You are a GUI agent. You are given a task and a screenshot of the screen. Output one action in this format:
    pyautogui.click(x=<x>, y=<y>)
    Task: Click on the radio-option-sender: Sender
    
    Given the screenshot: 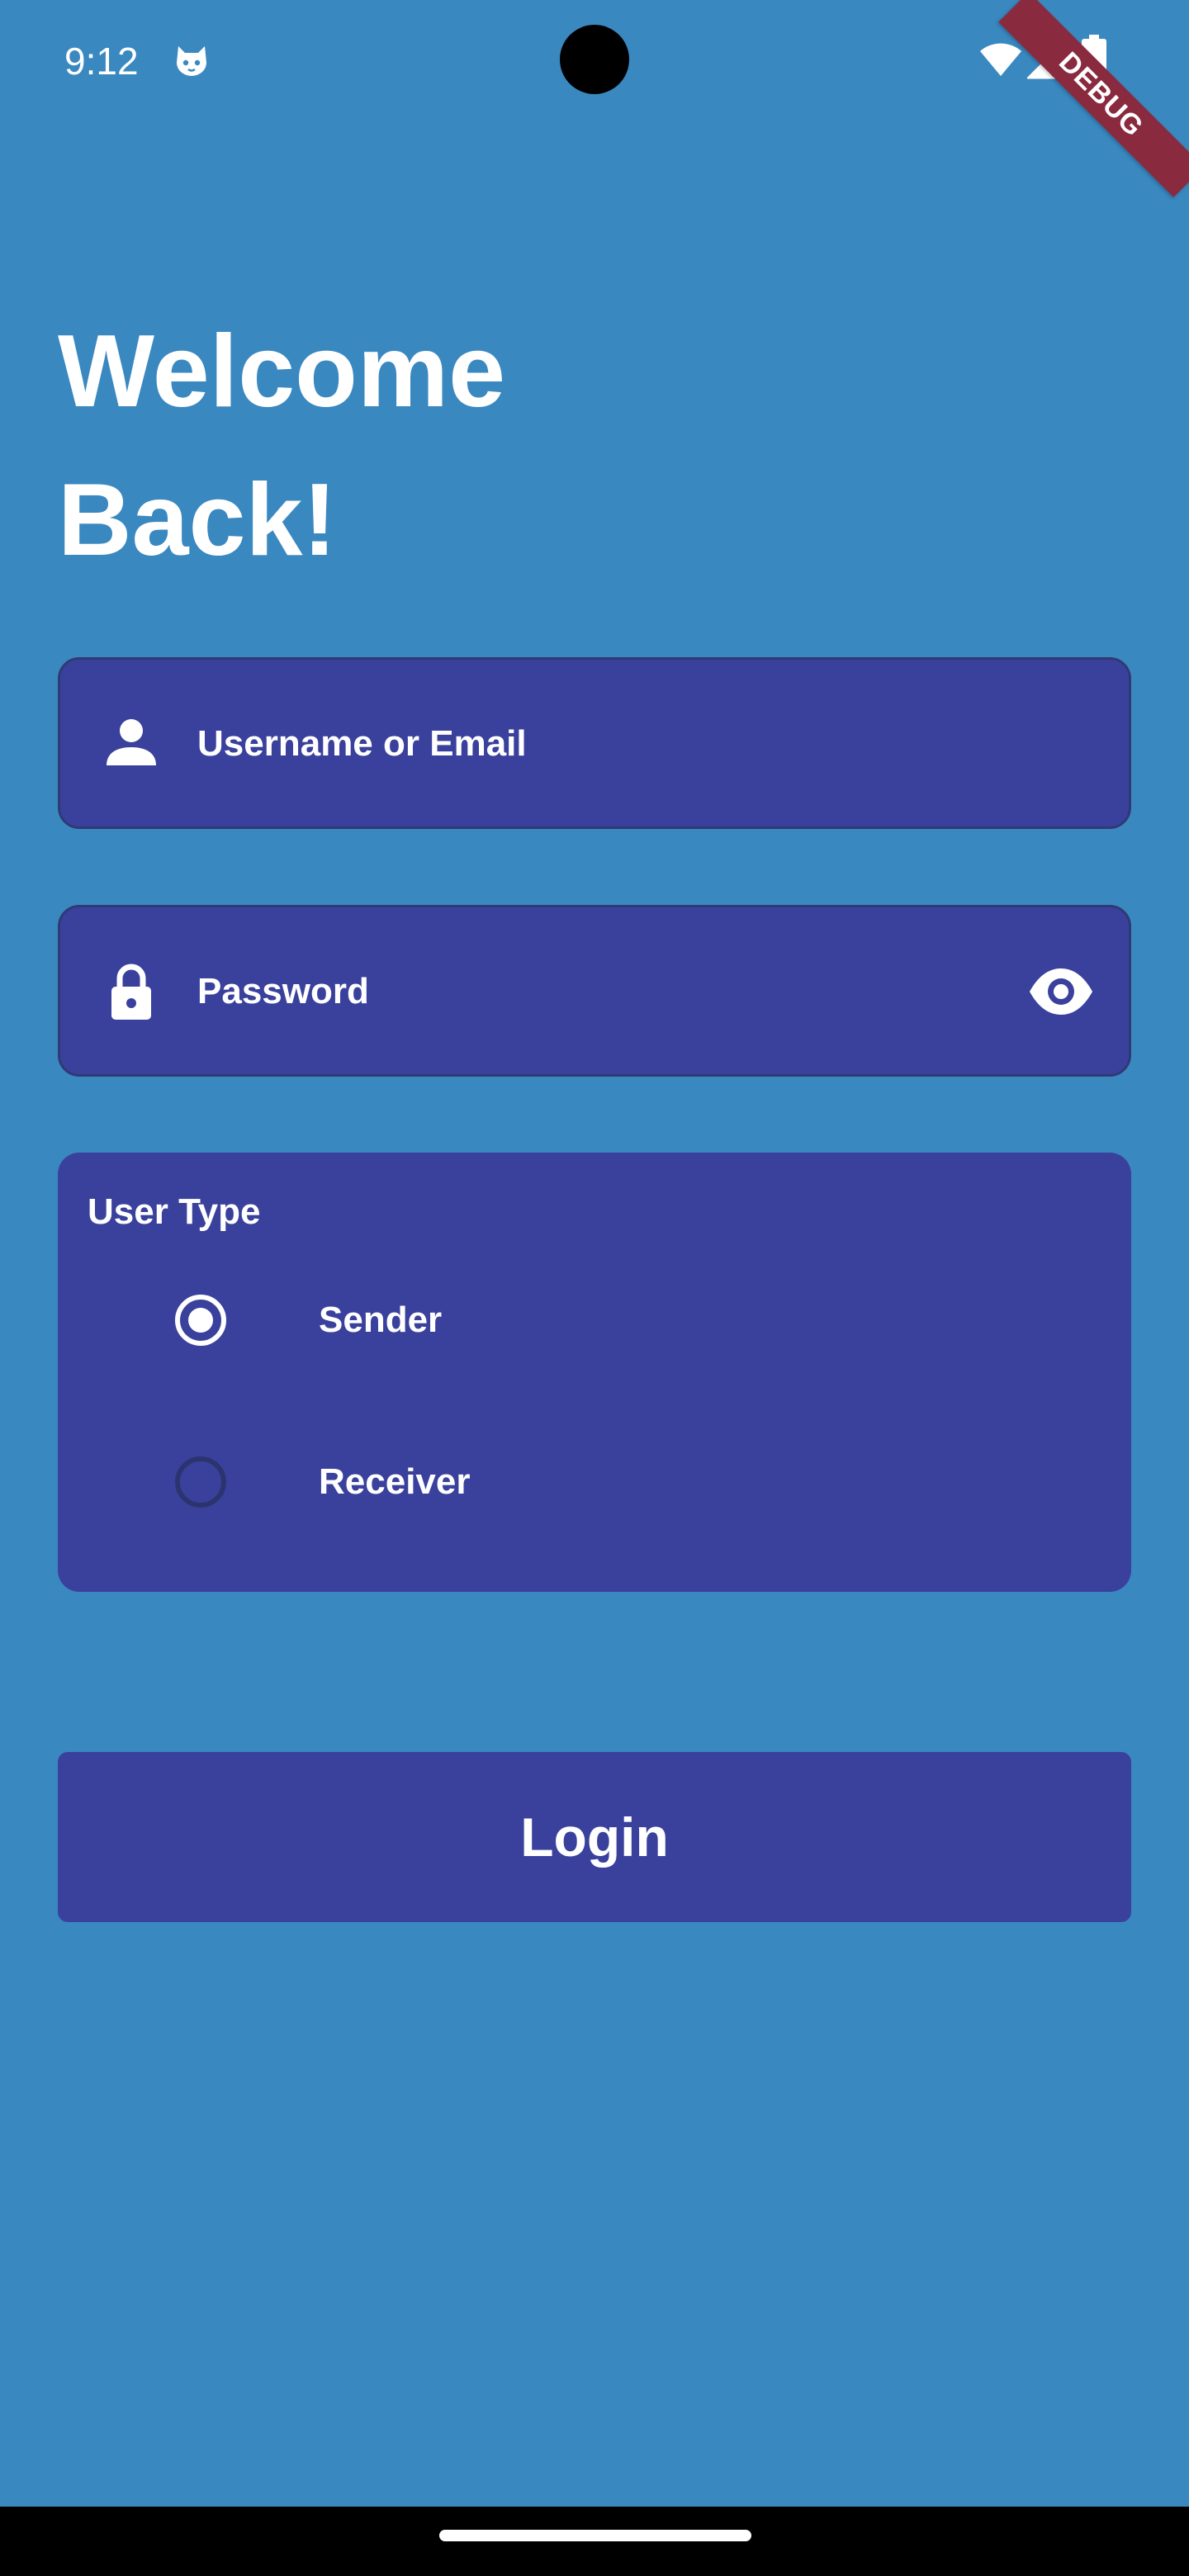 What is the action you would take?
    pyautogui.click(x=594, y=1320)
    